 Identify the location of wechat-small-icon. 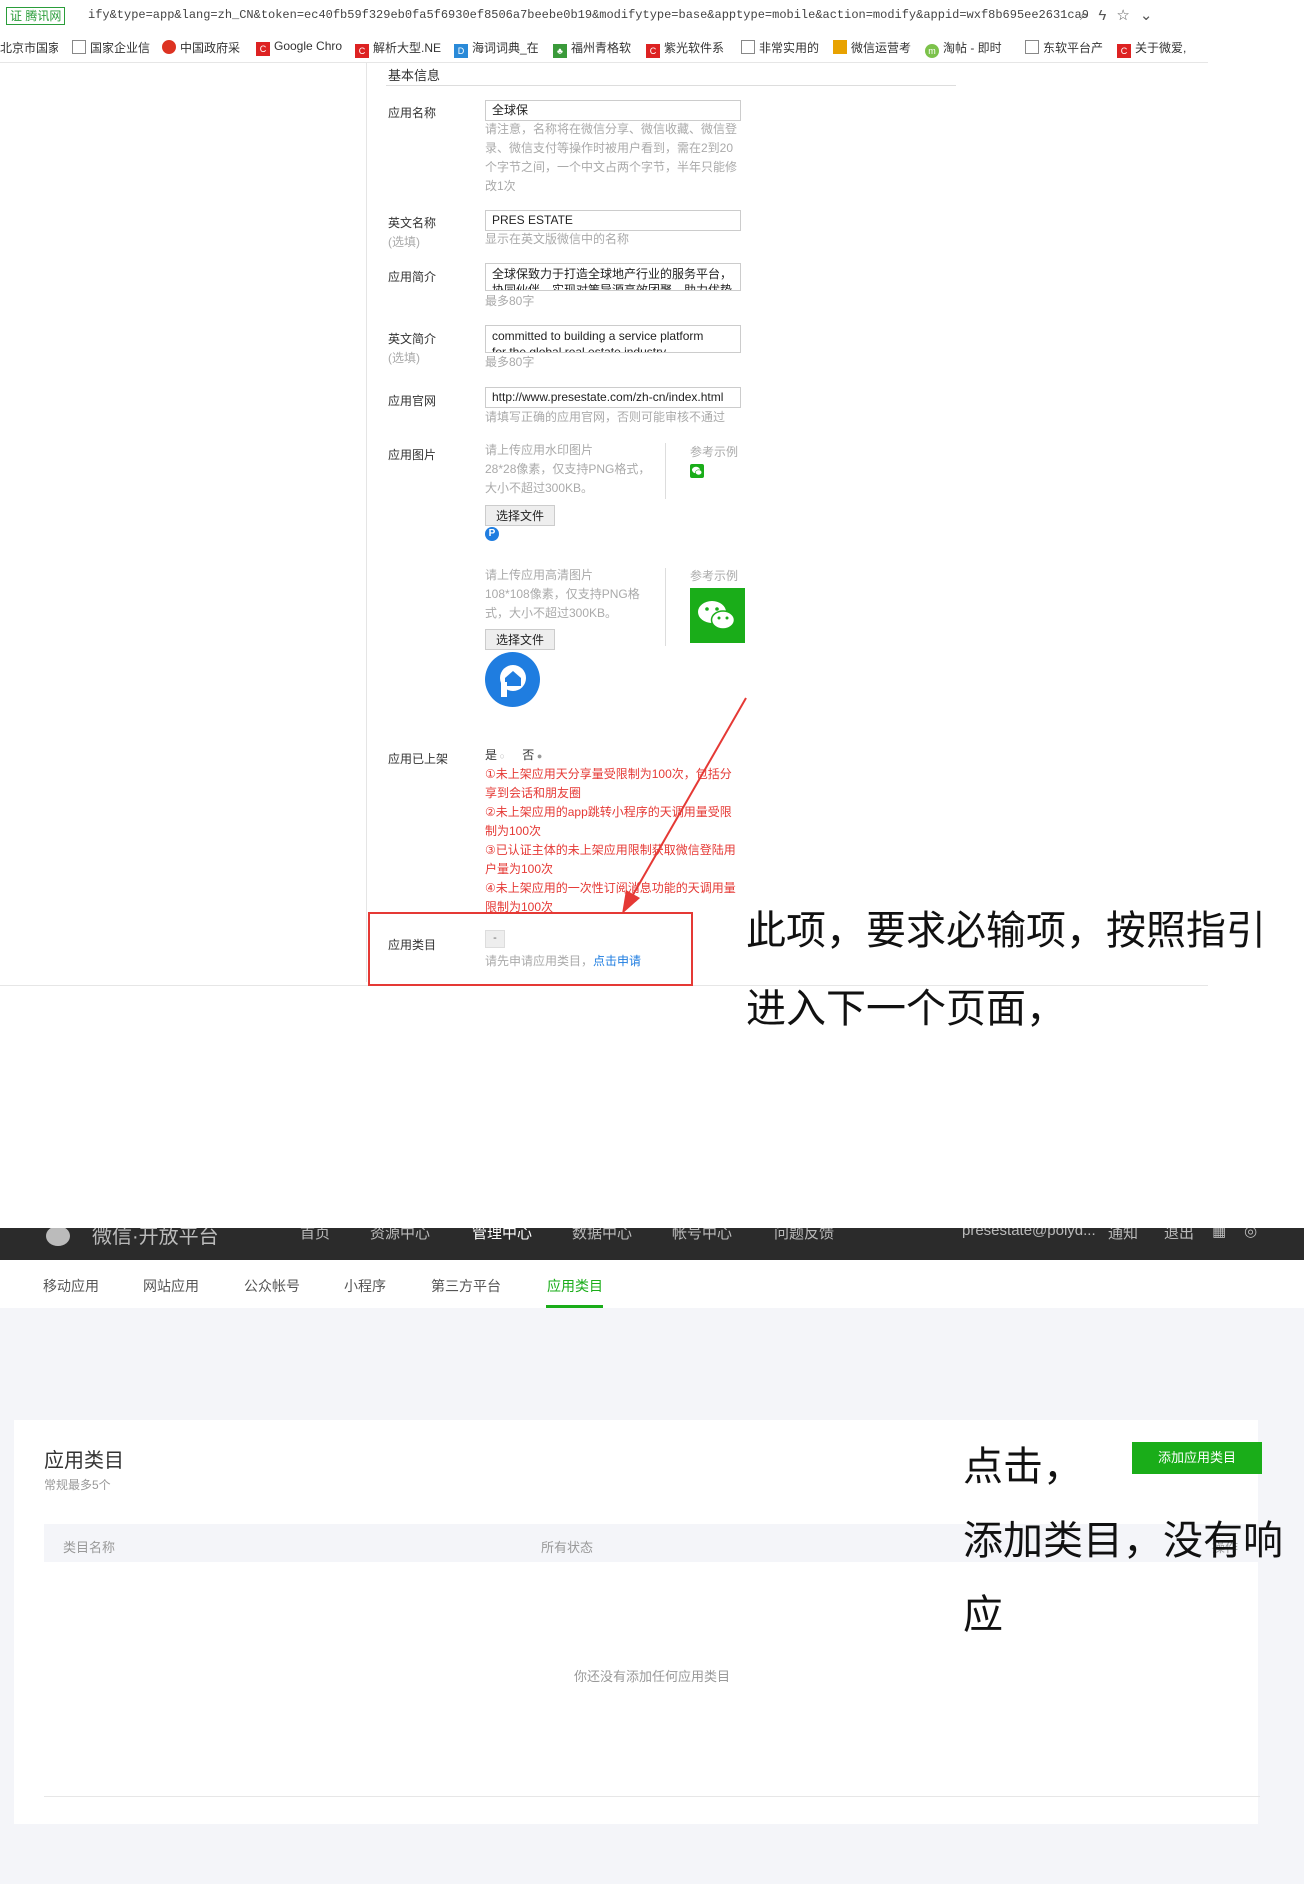
(697, 471).